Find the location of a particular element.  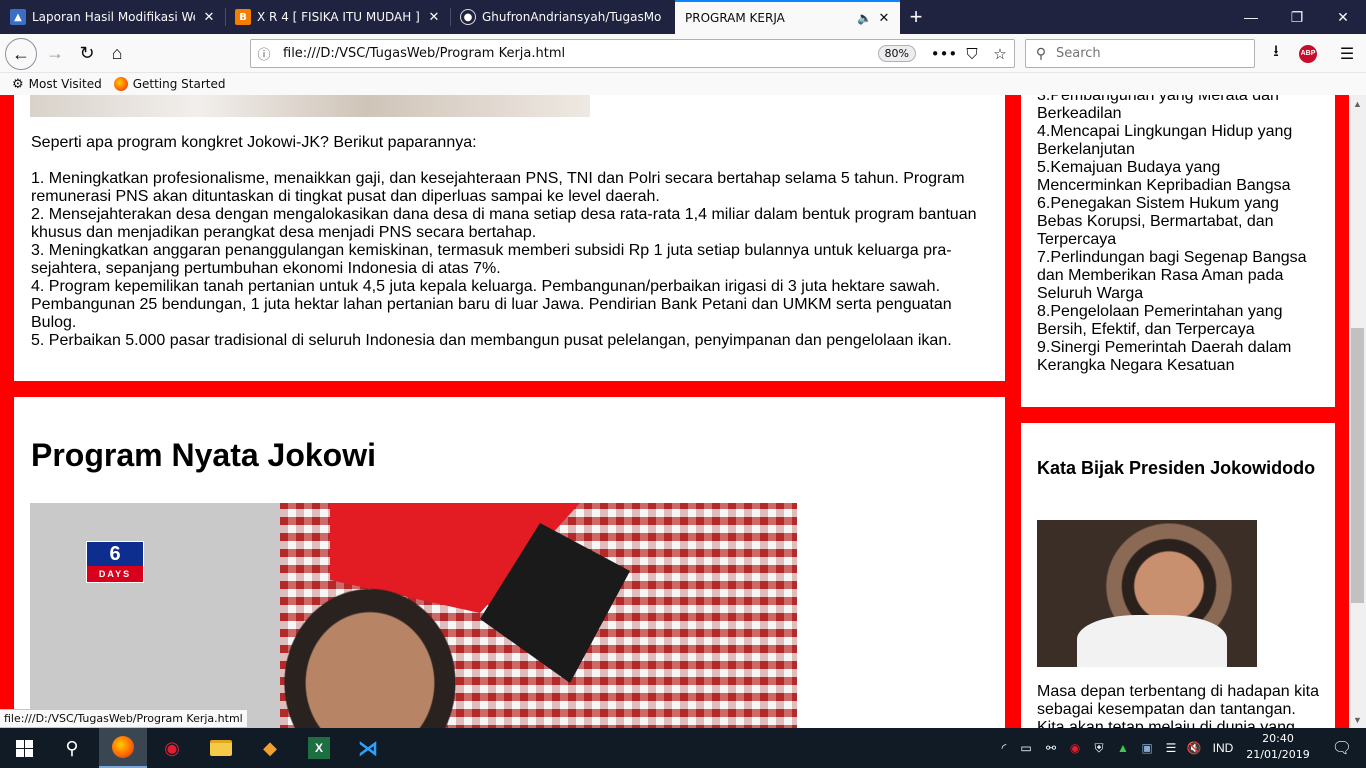

taskbar-explorer is located at coordinates (221, 748).